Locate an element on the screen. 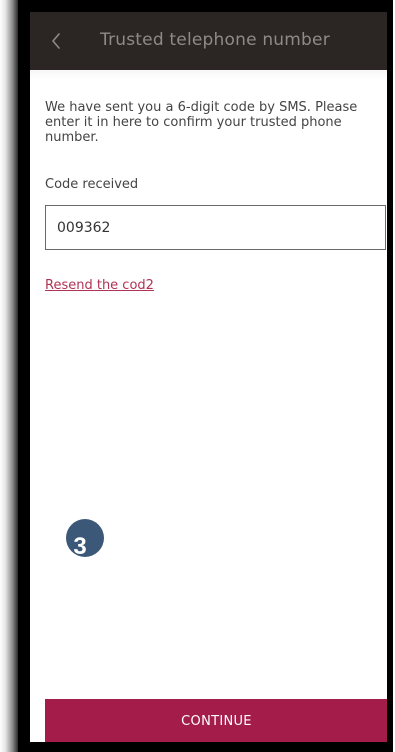  chevron-left-icon is located at coordinates (57, 41).